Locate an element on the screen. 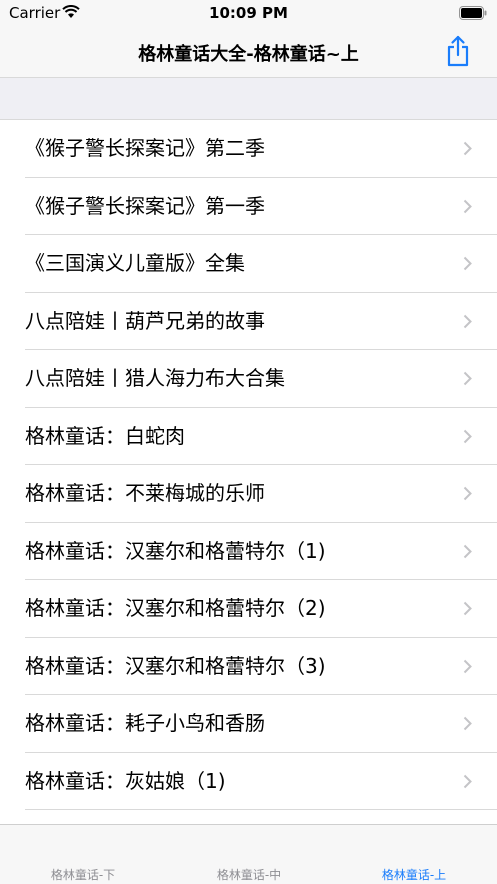 Image resolution: width=497 pixels, height=884 pixels. tab-grimm-part-3: 格林童话-下 is located at coordinates (83, 874).